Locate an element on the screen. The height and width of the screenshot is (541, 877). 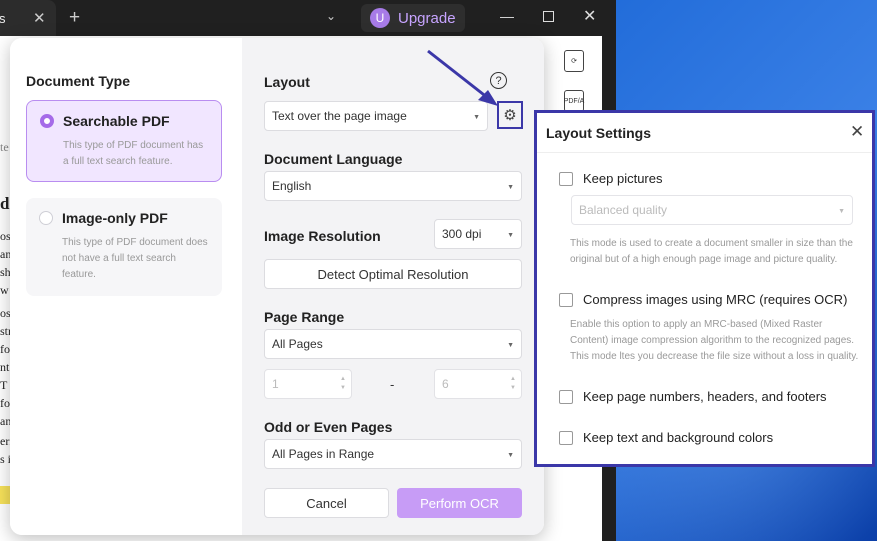
document-language-title: Document Language is located at coordinates (333, 159).